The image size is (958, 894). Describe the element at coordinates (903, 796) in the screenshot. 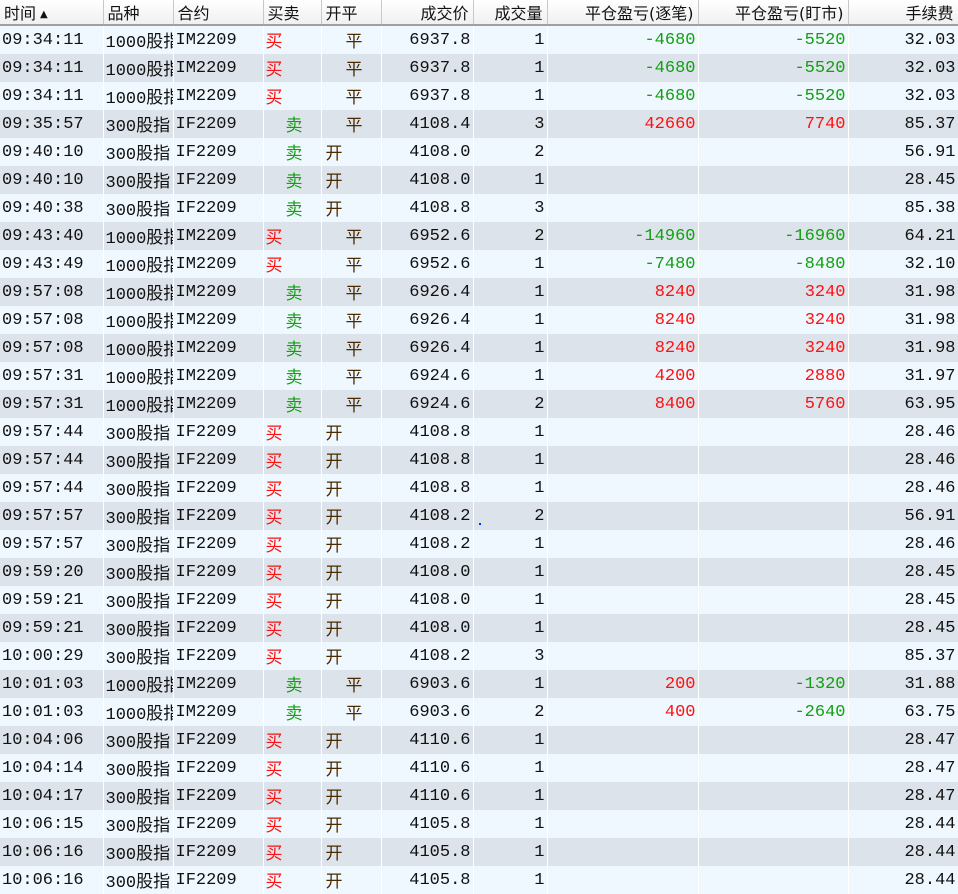

I see `cell-fee: 28.47` at that location.